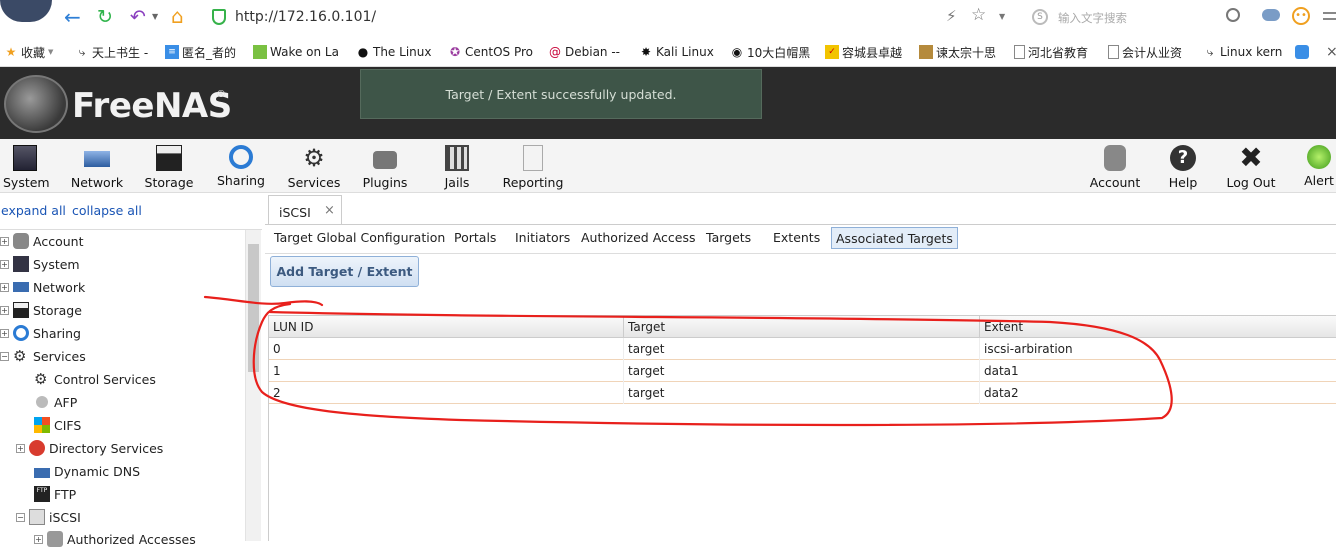  What do you see at coordinates (1233, 15) in the screenshot?
I see `search-icon` at bounding box center [1233, 15].